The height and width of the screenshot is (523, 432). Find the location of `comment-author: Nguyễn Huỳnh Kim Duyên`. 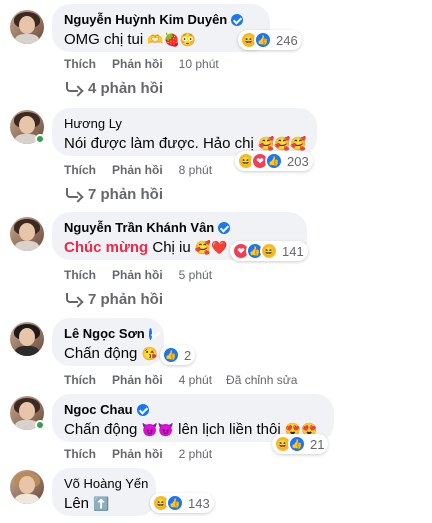

comment-author: Nguyễn Huỳnh Kim Duyên is located at coordinates (161, 20).